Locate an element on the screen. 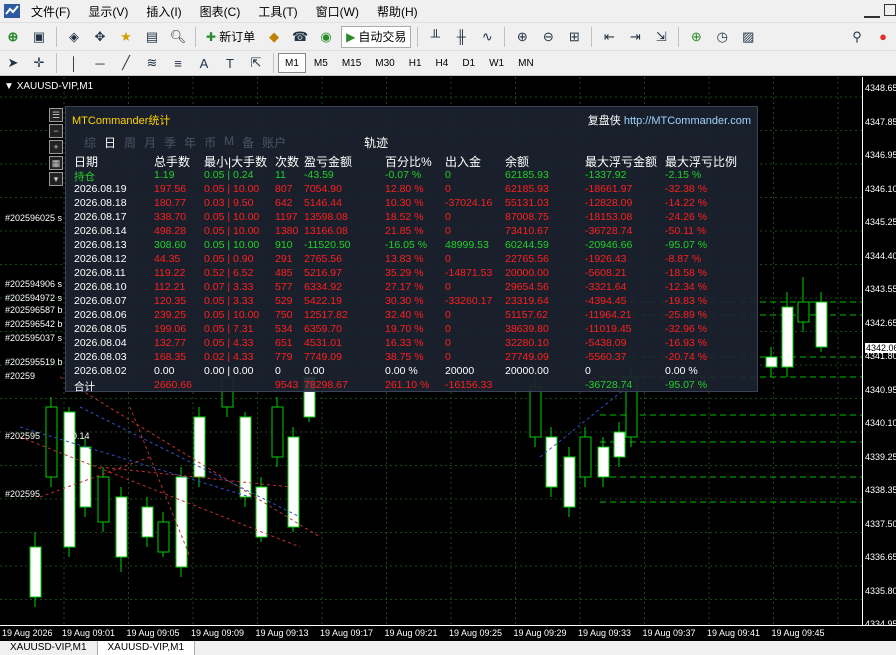  period-tab: 年 is located at coordinates (190, 142).